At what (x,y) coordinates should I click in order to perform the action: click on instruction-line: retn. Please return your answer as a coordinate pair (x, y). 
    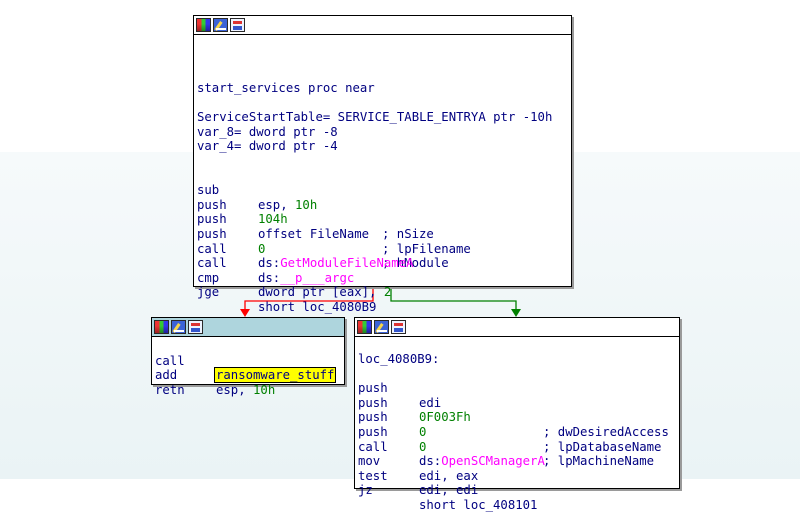
    Looking at the image, I should click on (249, 382).